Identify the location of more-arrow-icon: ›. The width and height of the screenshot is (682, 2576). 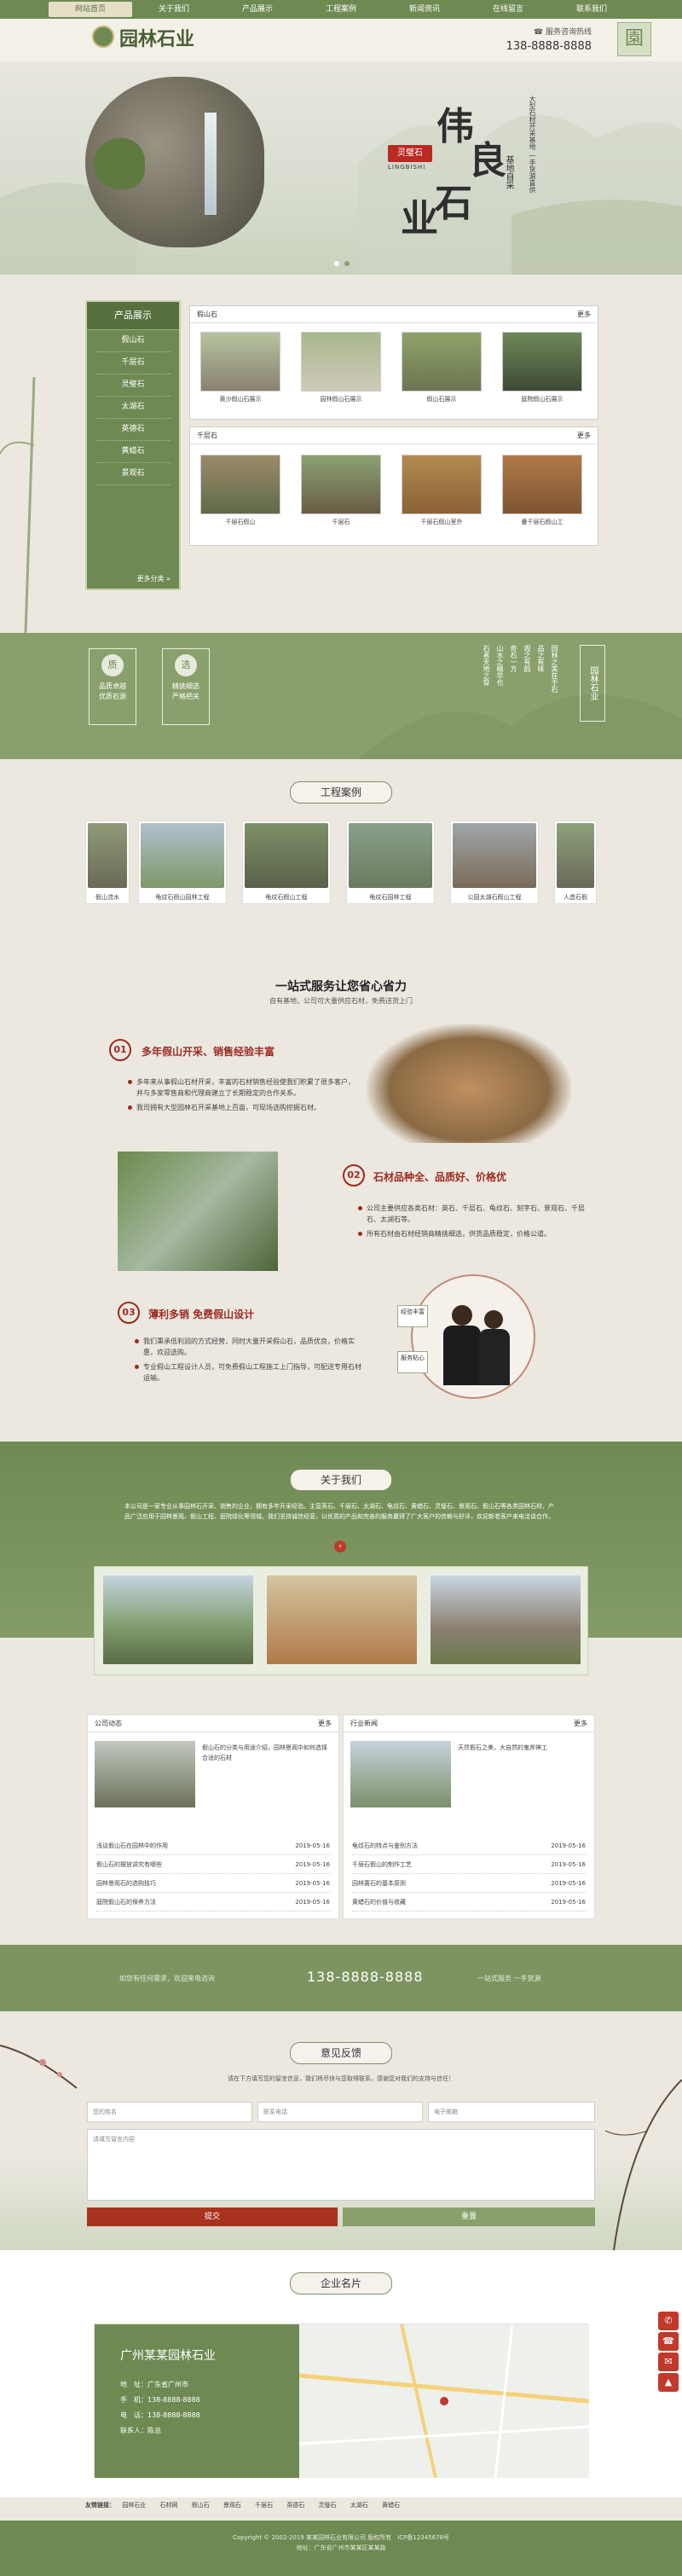
(340, 1546).